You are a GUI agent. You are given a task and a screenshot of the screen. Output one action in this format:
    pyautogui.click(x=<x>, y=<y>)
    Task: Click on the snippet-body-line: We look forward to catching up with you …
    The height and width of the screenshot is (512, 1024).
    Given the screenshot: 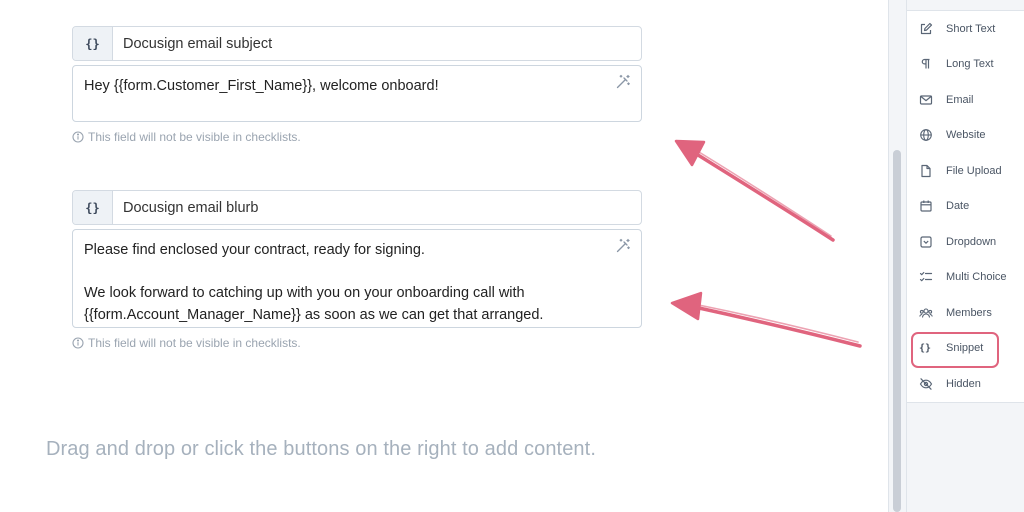 What is the action you would take?
    pyautogui.click(x=304, y=293)
    